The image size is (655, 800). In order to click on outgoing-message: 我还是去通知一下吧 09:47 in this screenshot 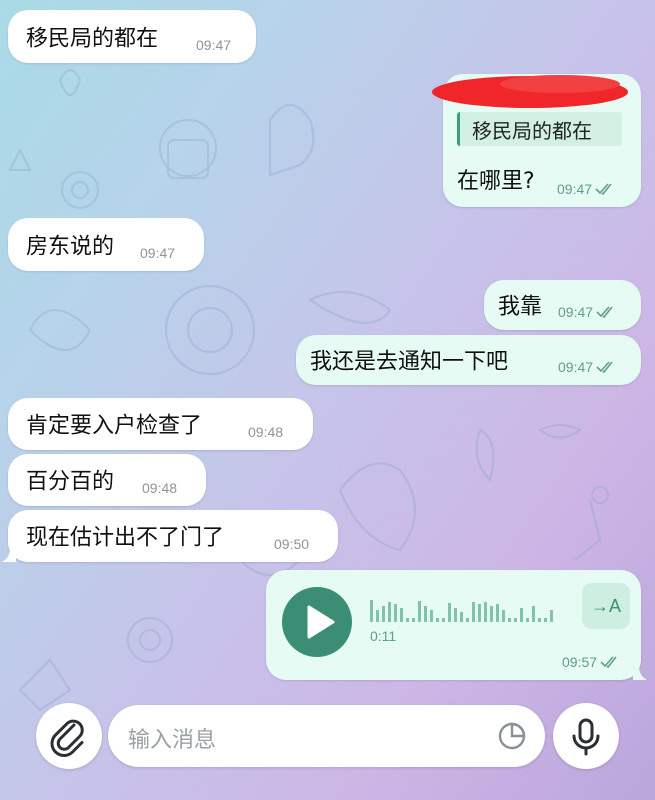, I will do `click(468, 360)`.